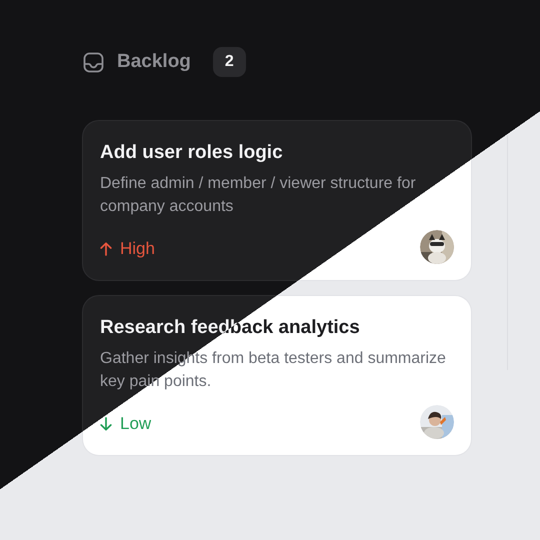 The image size is (540, 540). Describe the element at coordinates (106, 249) in the screenshot. I see `arrow-up-icon` at that location.